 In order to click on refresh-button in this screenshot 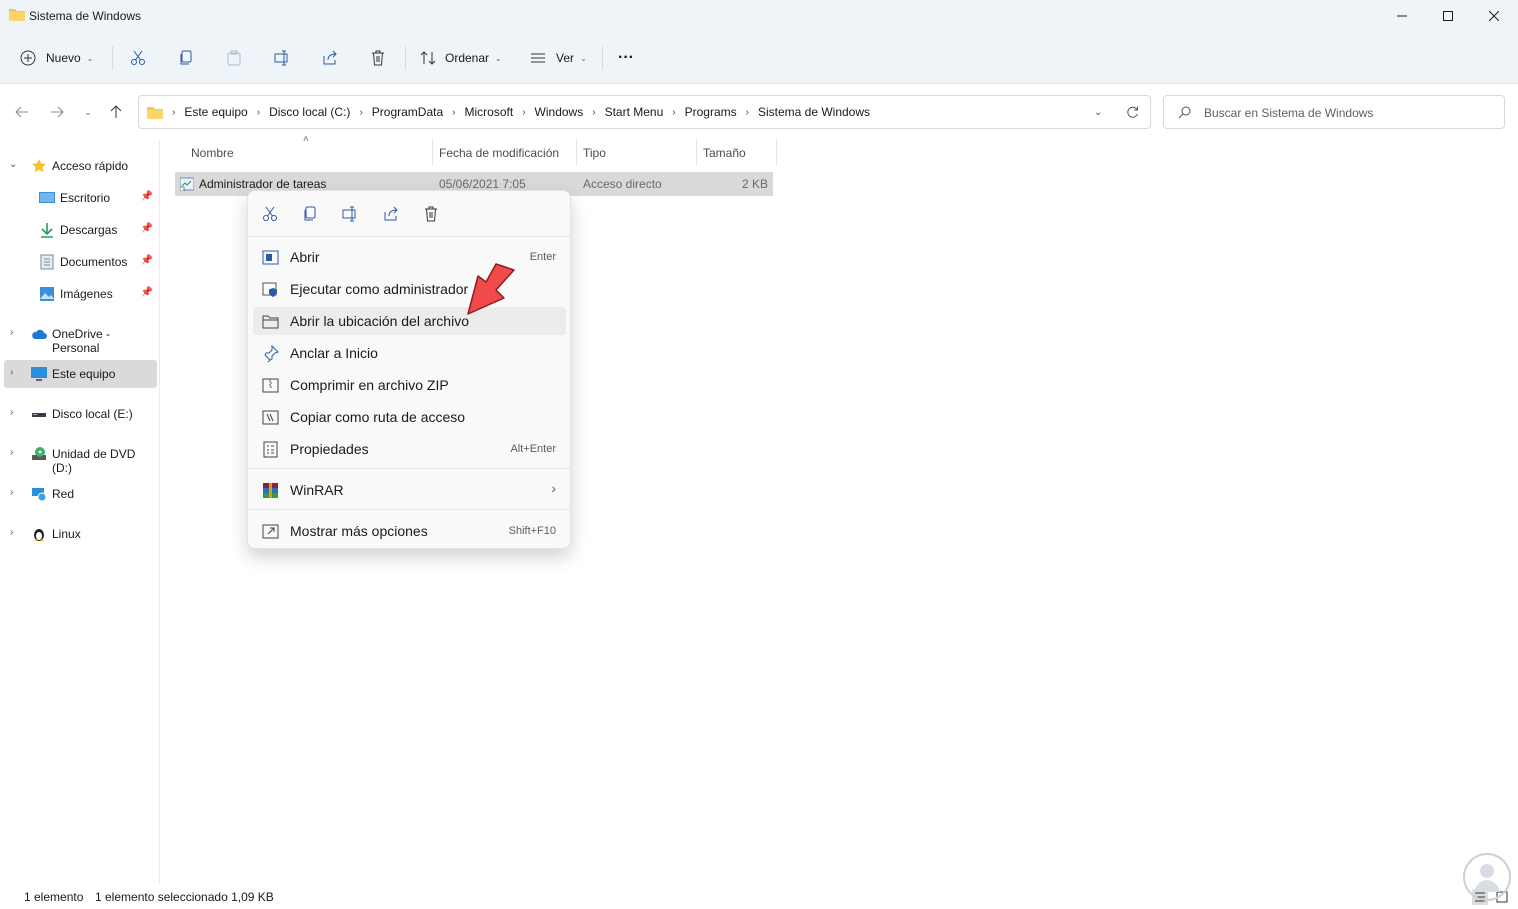, I will do `click(1132, 112)`.